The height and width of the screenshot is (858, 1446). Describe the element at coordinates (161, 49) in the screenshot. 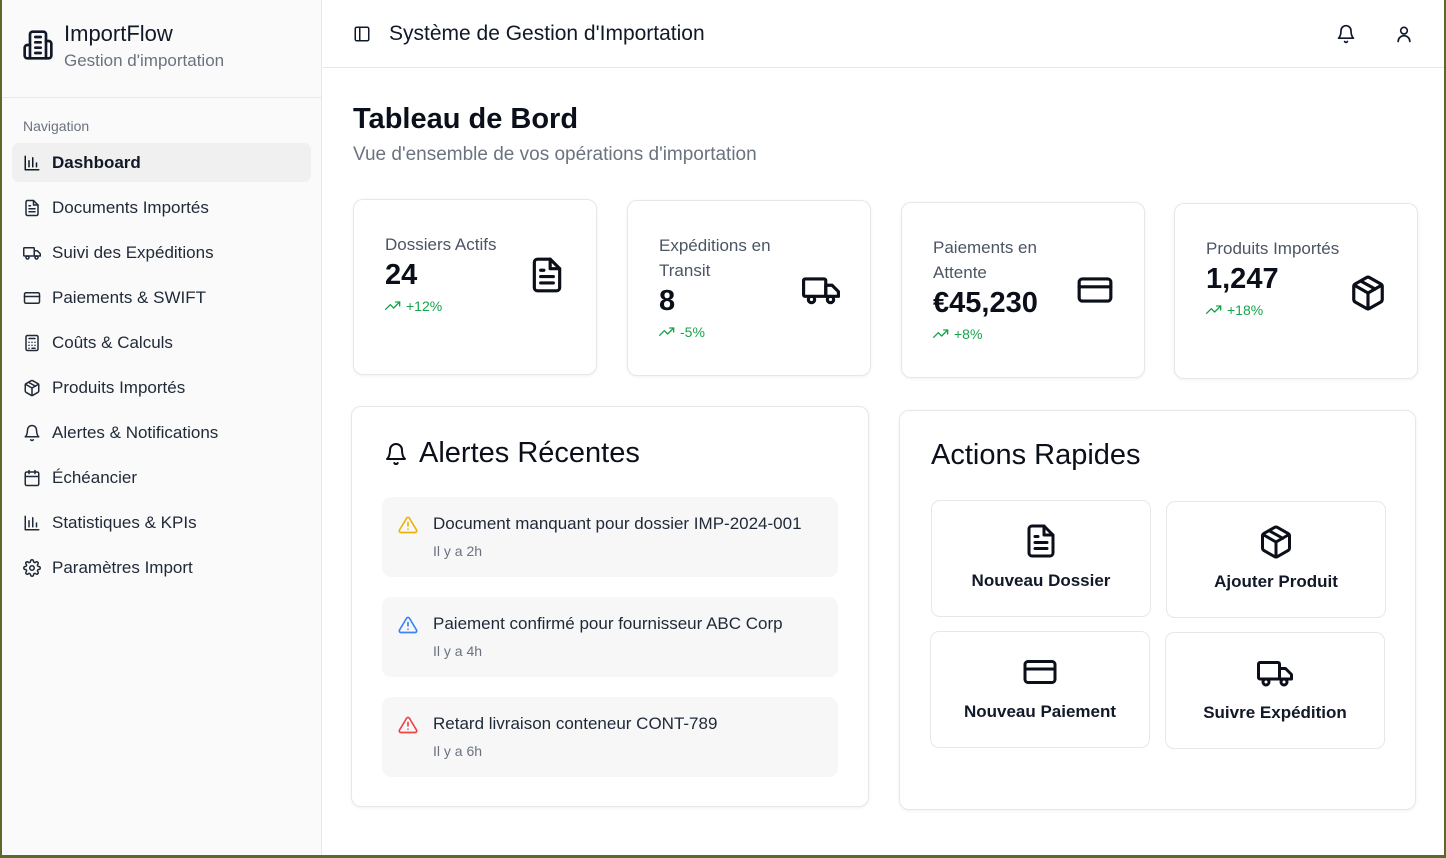

I see `brand: ImportFlow Gestion d'importation` at that location.